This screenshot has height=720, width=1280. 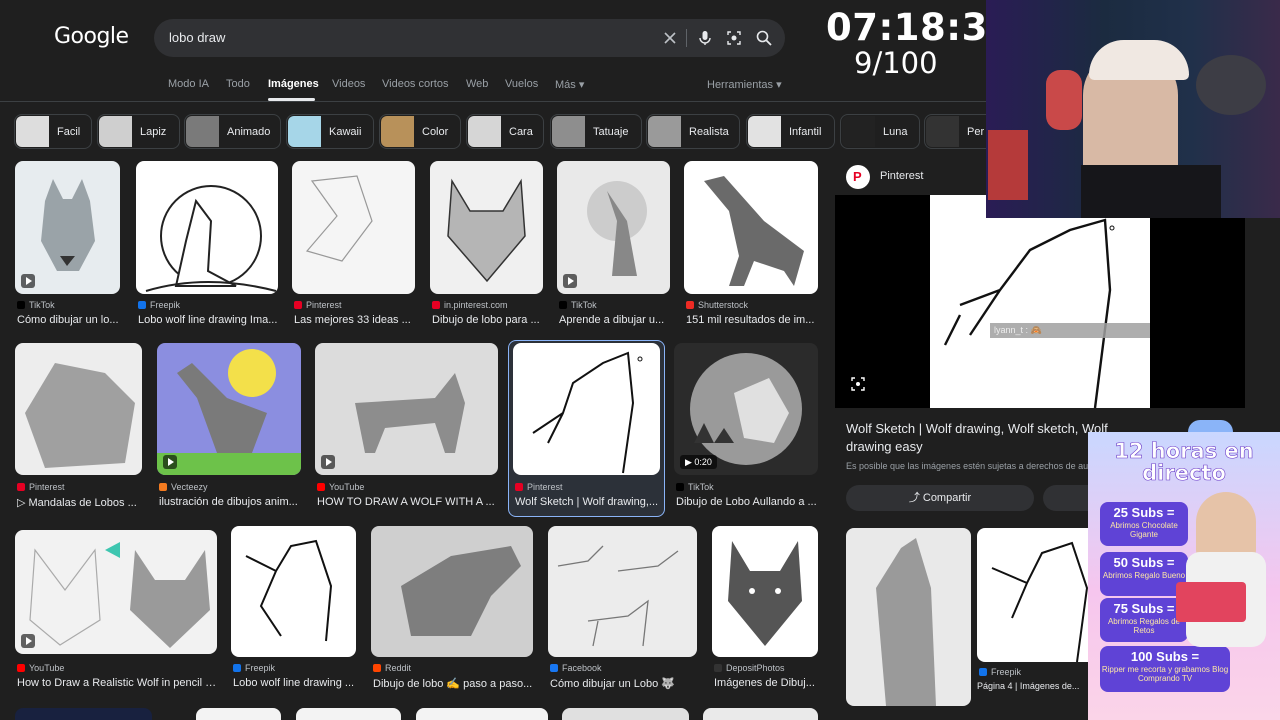 What do you see at coordinates (1133, 109) in the screenshot?
I see `webcam-overlay` at bounding box center [1133, 109].